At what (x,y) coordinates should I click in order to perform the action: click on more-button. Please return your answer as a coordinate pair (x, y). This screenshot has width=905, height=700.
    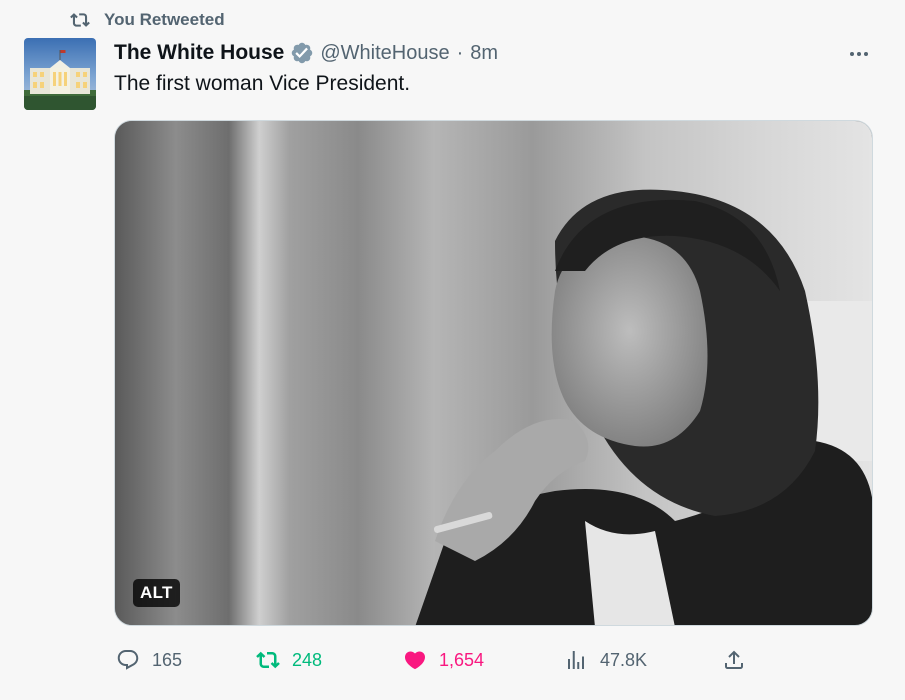
    Looking at the image, I should click on (859, 54).